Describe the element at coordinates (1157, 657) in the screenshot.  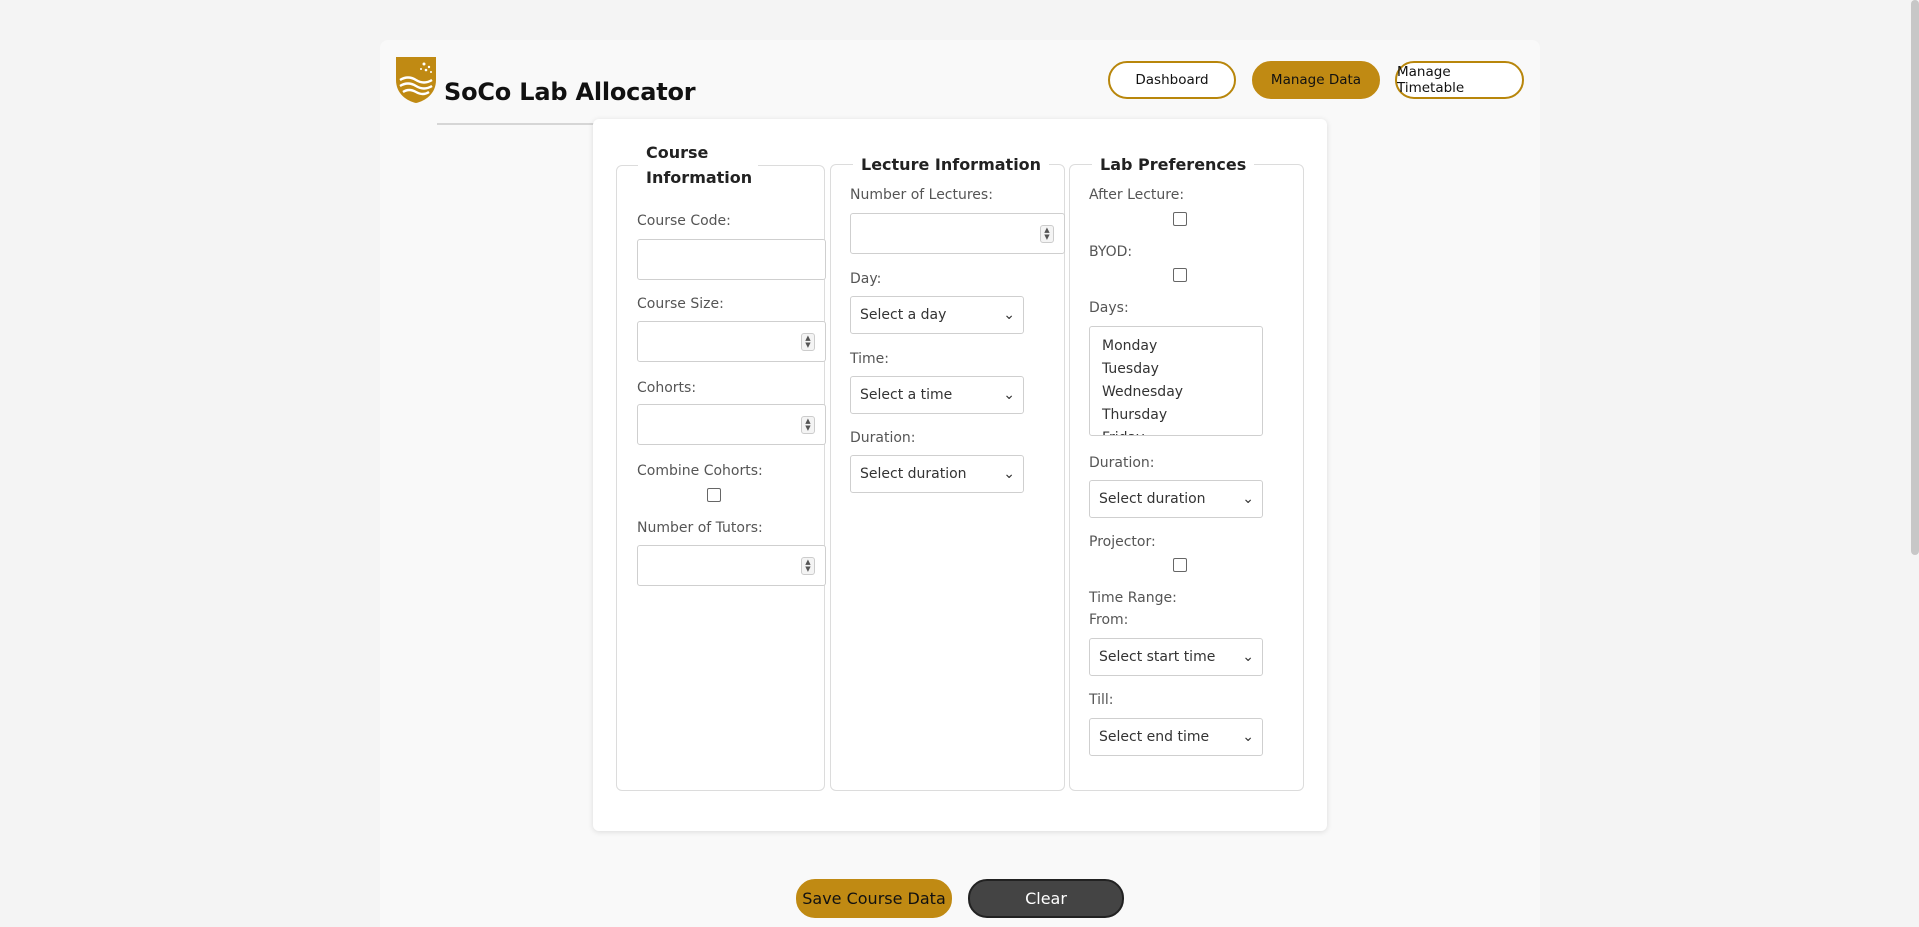
I see `start-time-value: Select start time` at that location.